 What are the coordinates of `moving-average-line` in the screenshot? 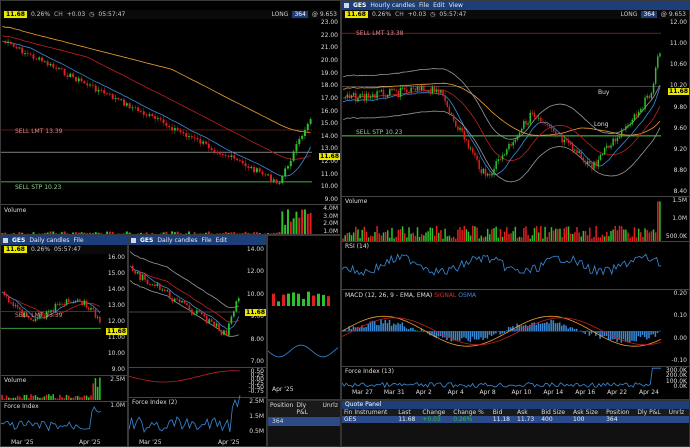 It's located at (156, 79).